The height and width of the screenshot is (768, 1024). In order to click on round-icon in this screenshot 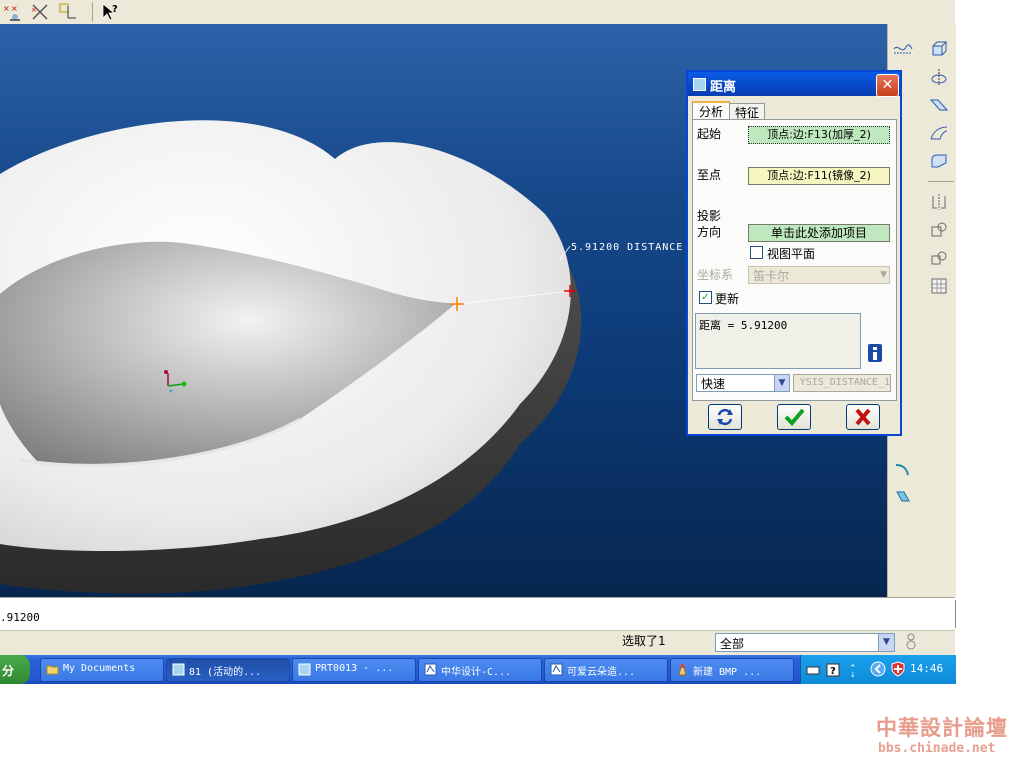, I will do `click(939, 161)`.